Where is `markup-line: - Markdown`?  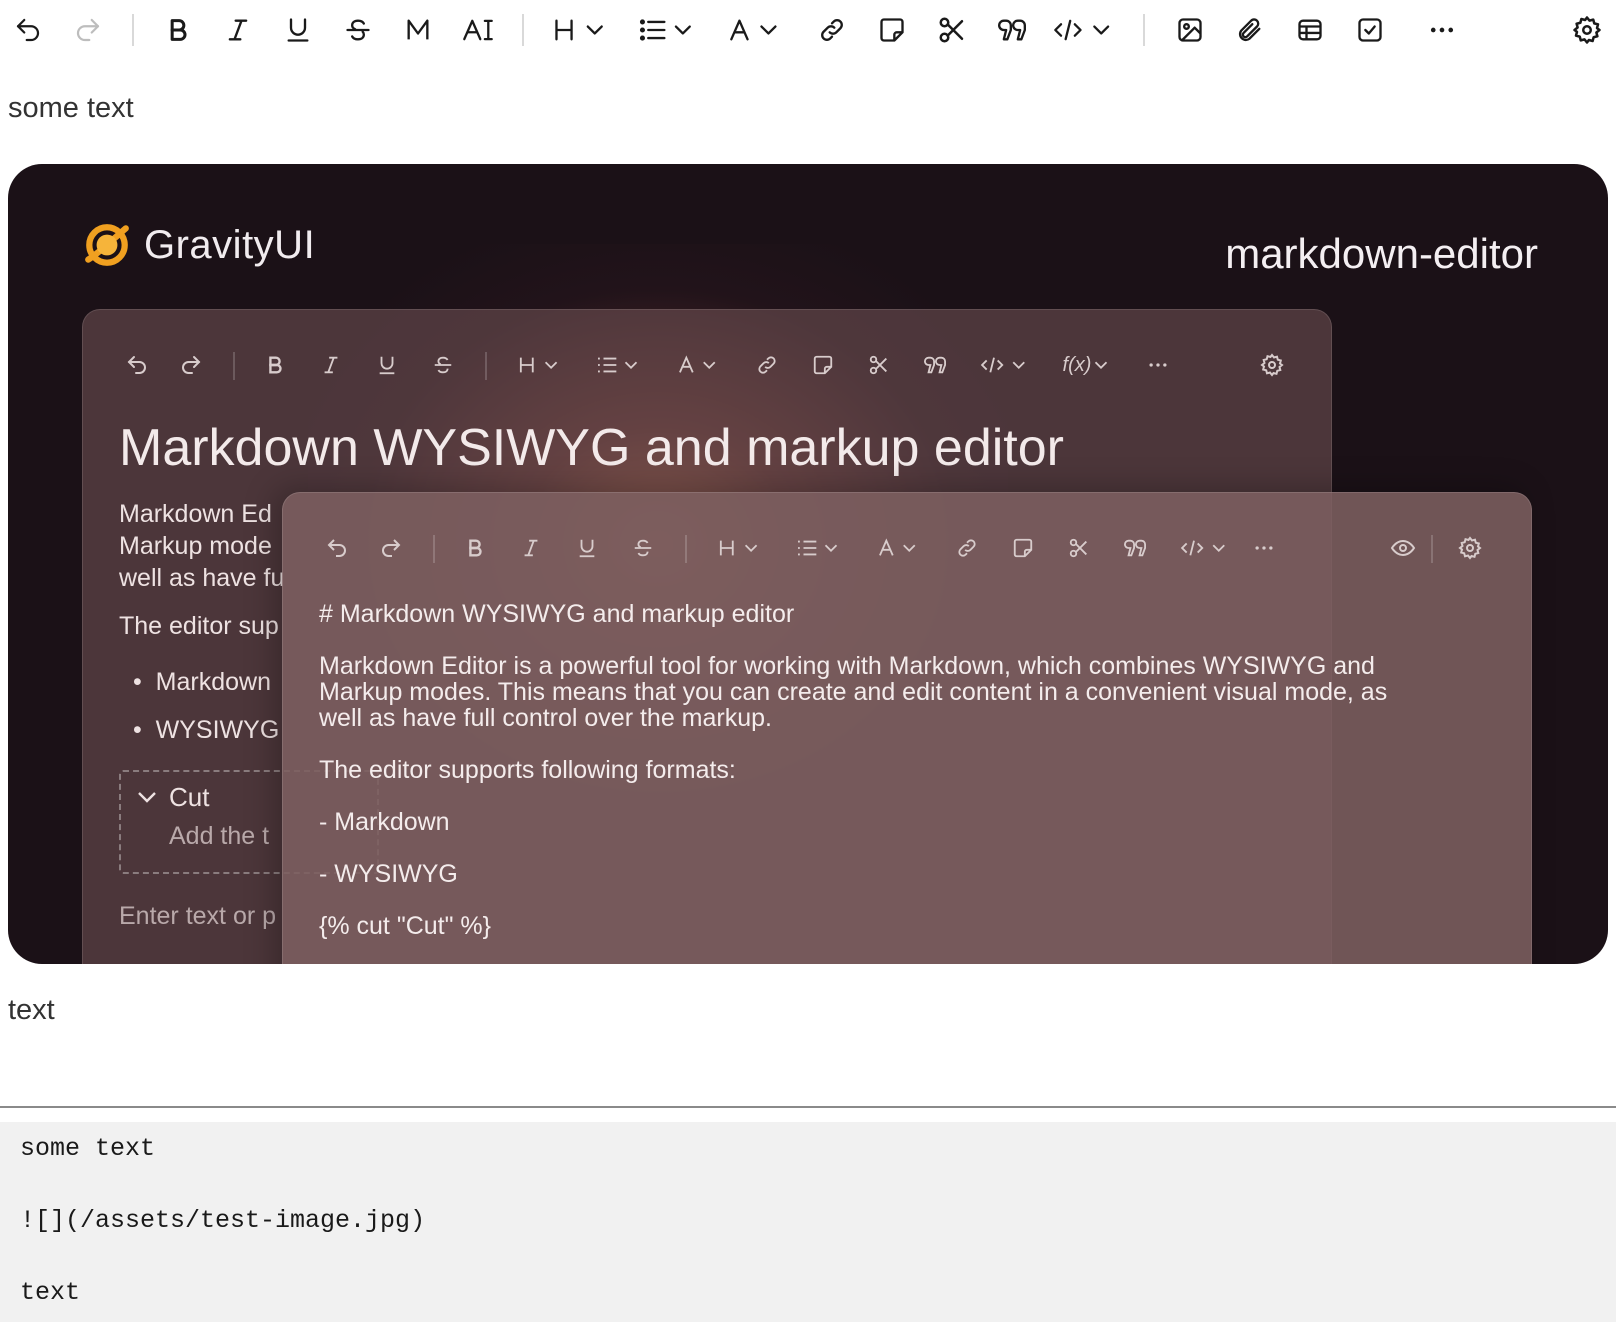 markup-line: - Markdown is located at coordinates (384, 822).